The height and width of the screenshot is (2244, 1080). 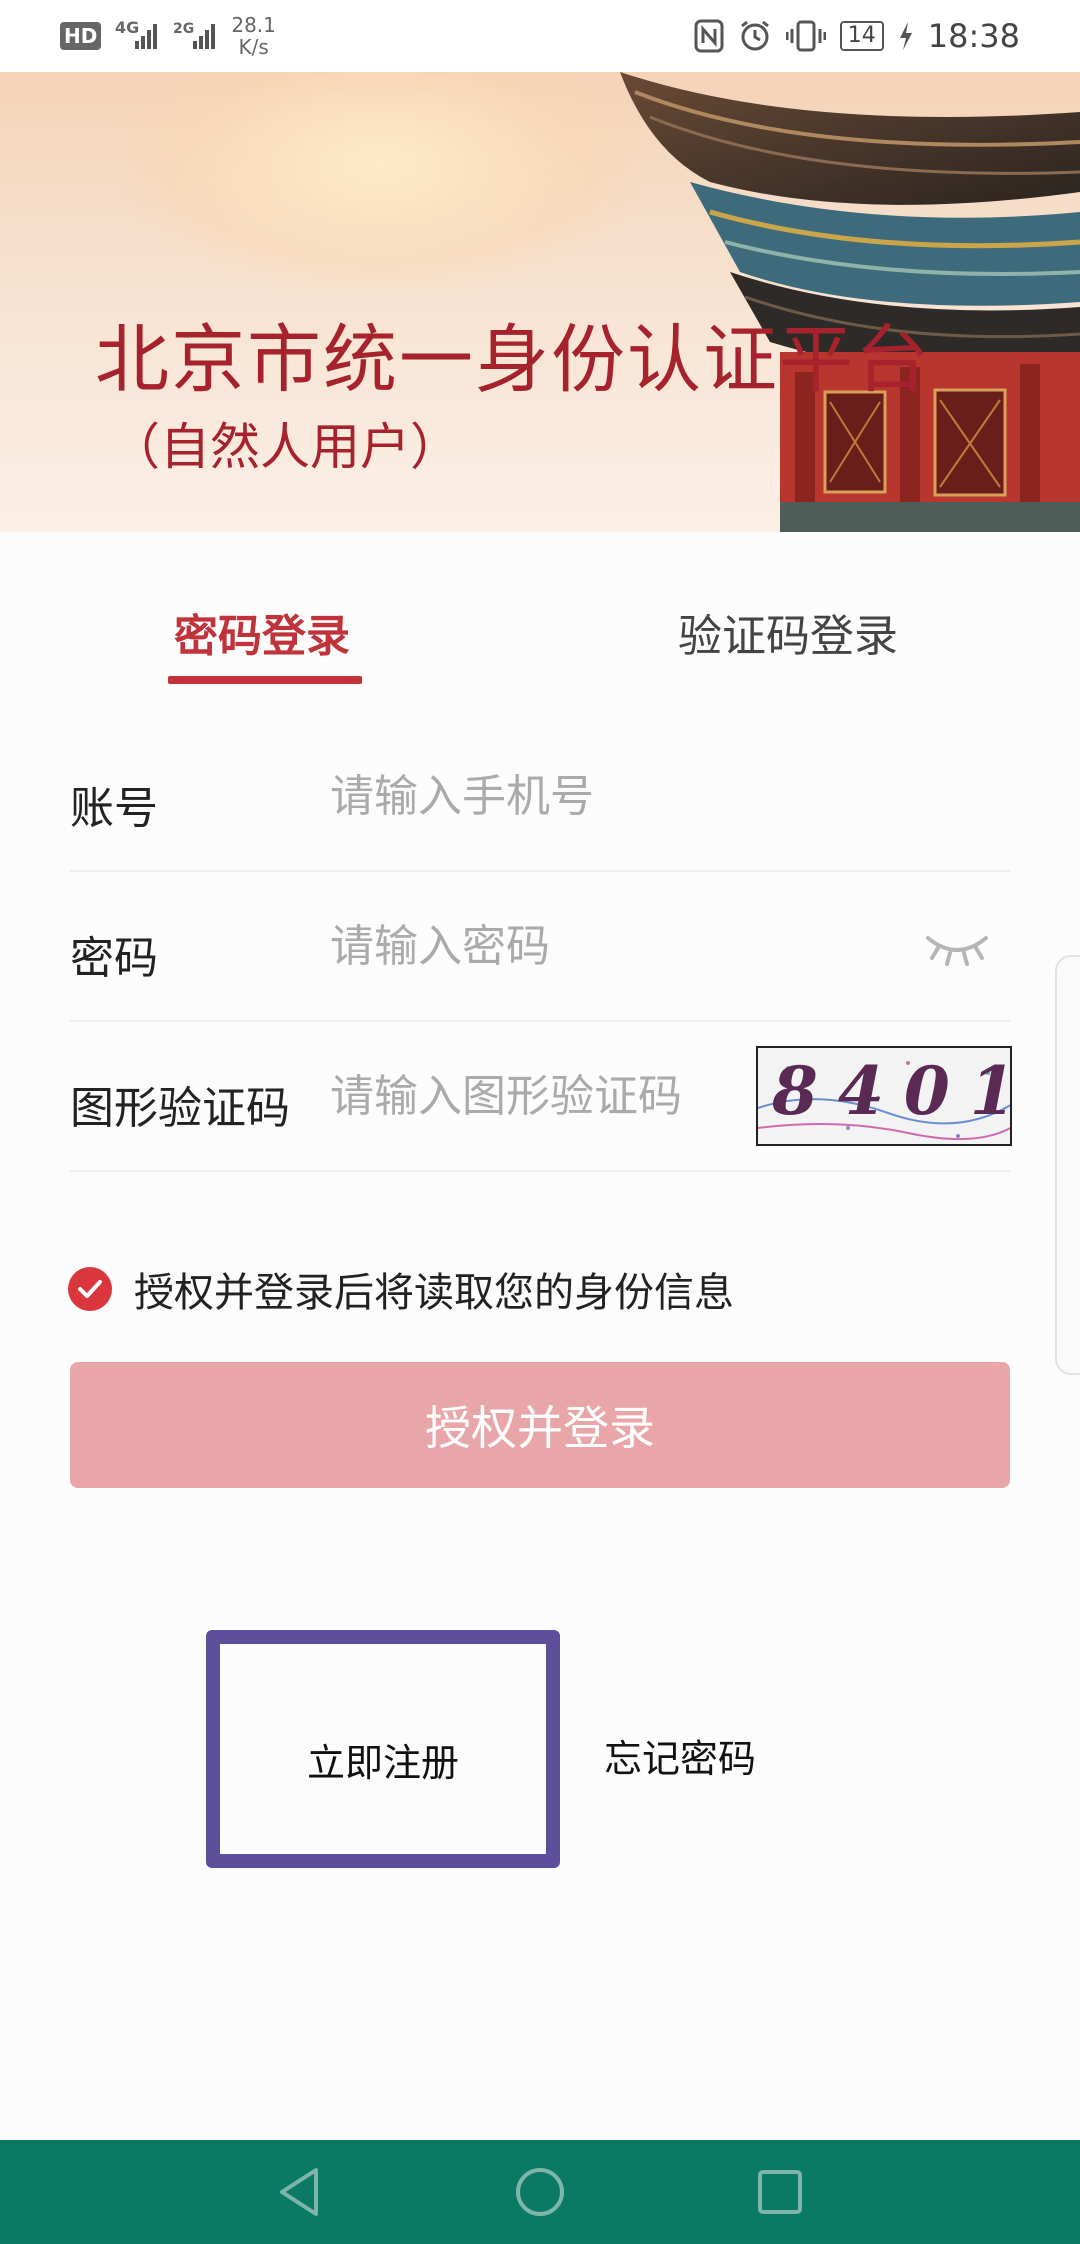 I want to click on consent-row: 授权并登录后将读取您的身份信息, so click(x=401, y=1290).